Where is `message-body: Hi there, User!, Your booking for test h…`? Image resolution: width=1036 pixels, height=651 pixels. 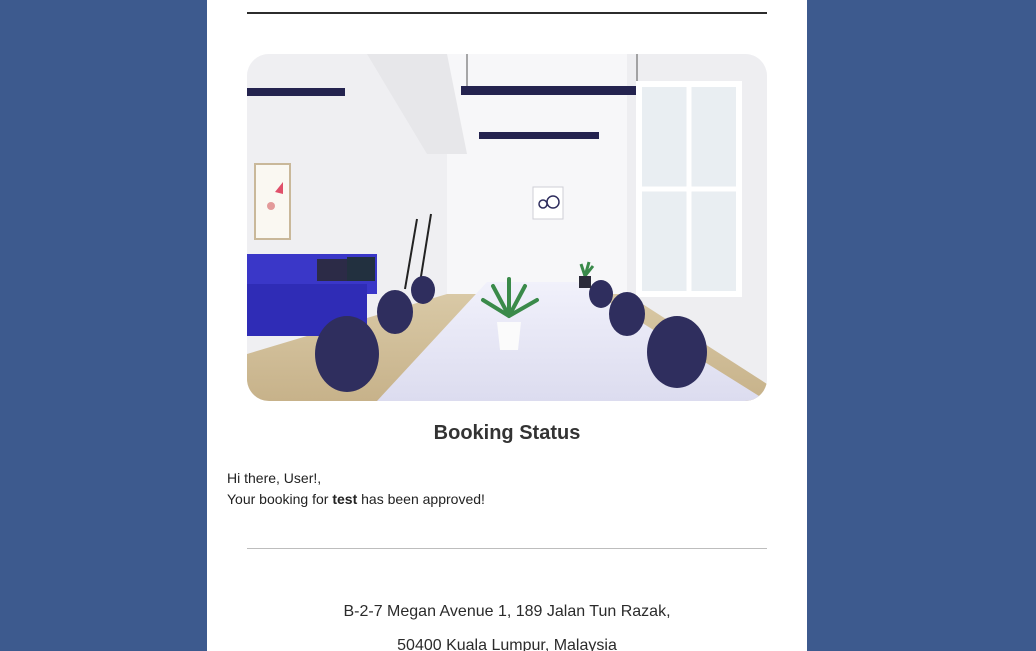
message-body: Hi there, User!, Your booking for test h… is located at coordinates (356, 489).